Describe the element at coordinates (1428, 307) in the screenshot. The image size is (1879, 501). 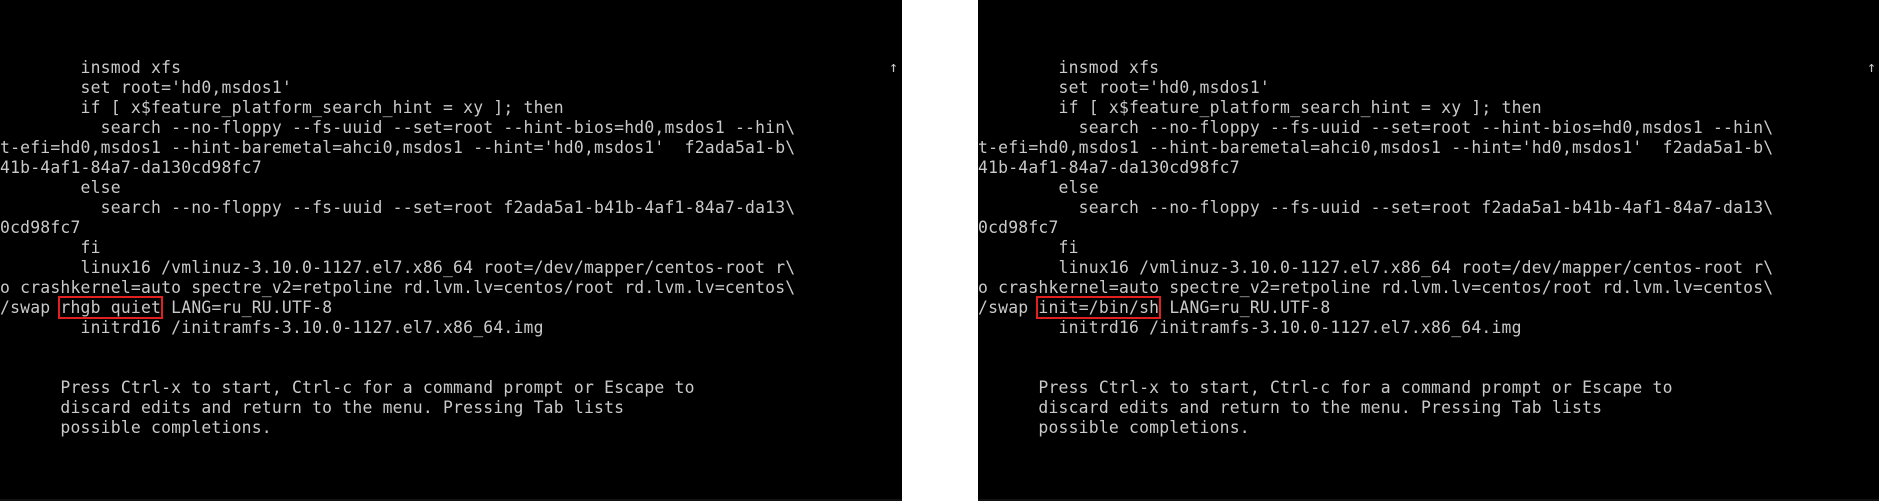
I see `editor-line: /swap init=/bin/sh LANG=ru_RU.UTF-8` at that location.